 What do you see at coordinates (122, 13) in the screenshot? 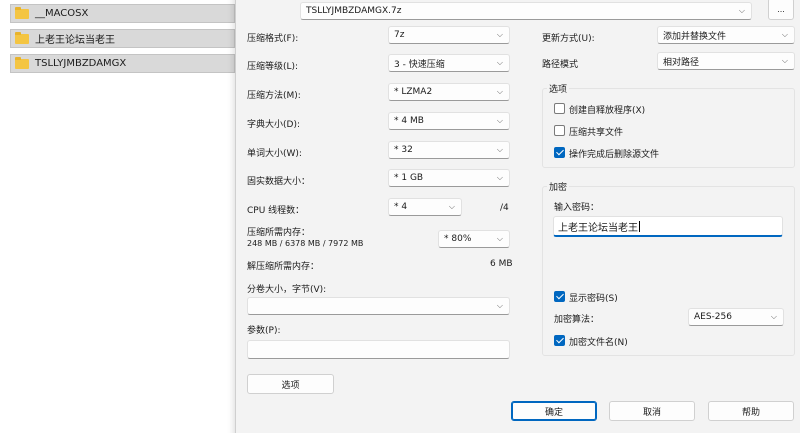
I see `list-item: __MACOSX` at bounding box center [122, 13].